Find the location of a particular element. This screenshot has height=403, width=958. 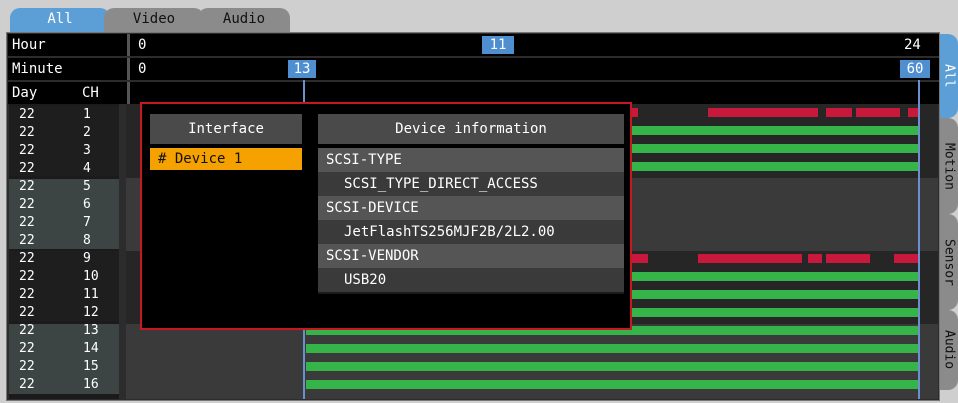

channel-number: 15 is located at coordinates (91, 366).